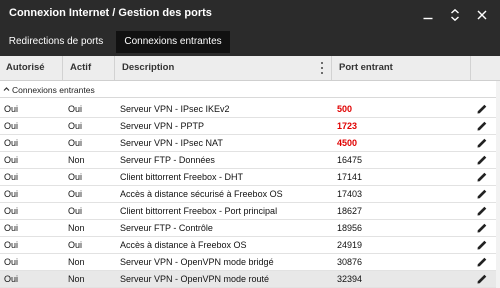 This screenshot has width=500, height=288. What do you see at coordinates (250, 160) in the screenshot?
I see `table-row: Oui Non Serveur FTP - Données 16475` at bounding box center [250, 160].